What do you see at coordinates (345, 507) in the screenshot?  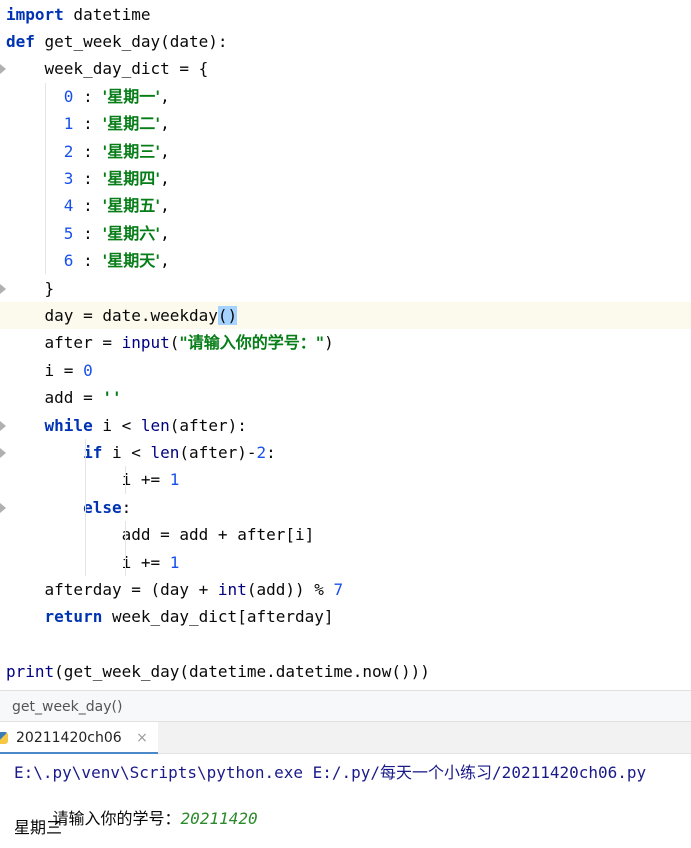 I see `code-line: else:` at bounding box center [345, 507].